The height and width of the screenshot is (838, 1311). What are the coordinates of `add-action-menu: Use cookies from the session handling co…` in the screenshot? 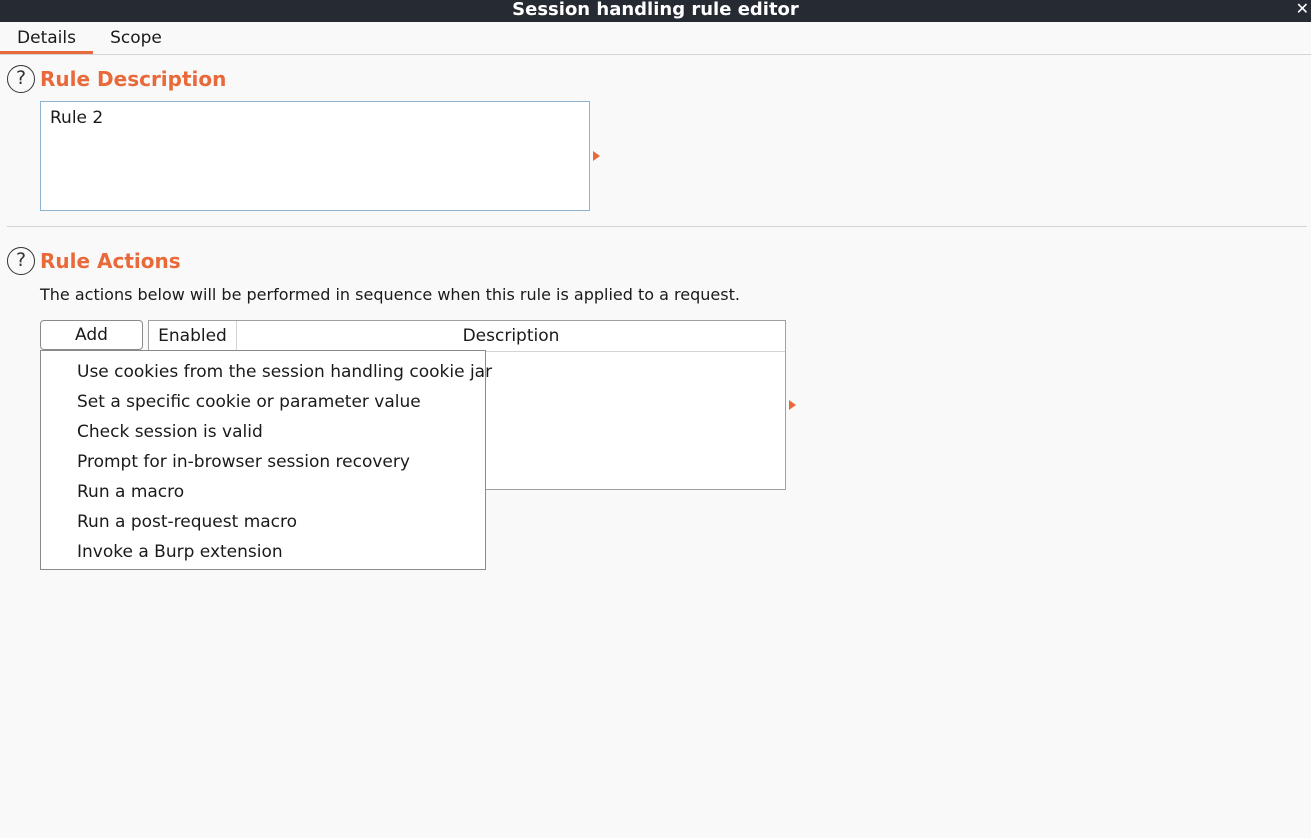 It's located at (266, 460).